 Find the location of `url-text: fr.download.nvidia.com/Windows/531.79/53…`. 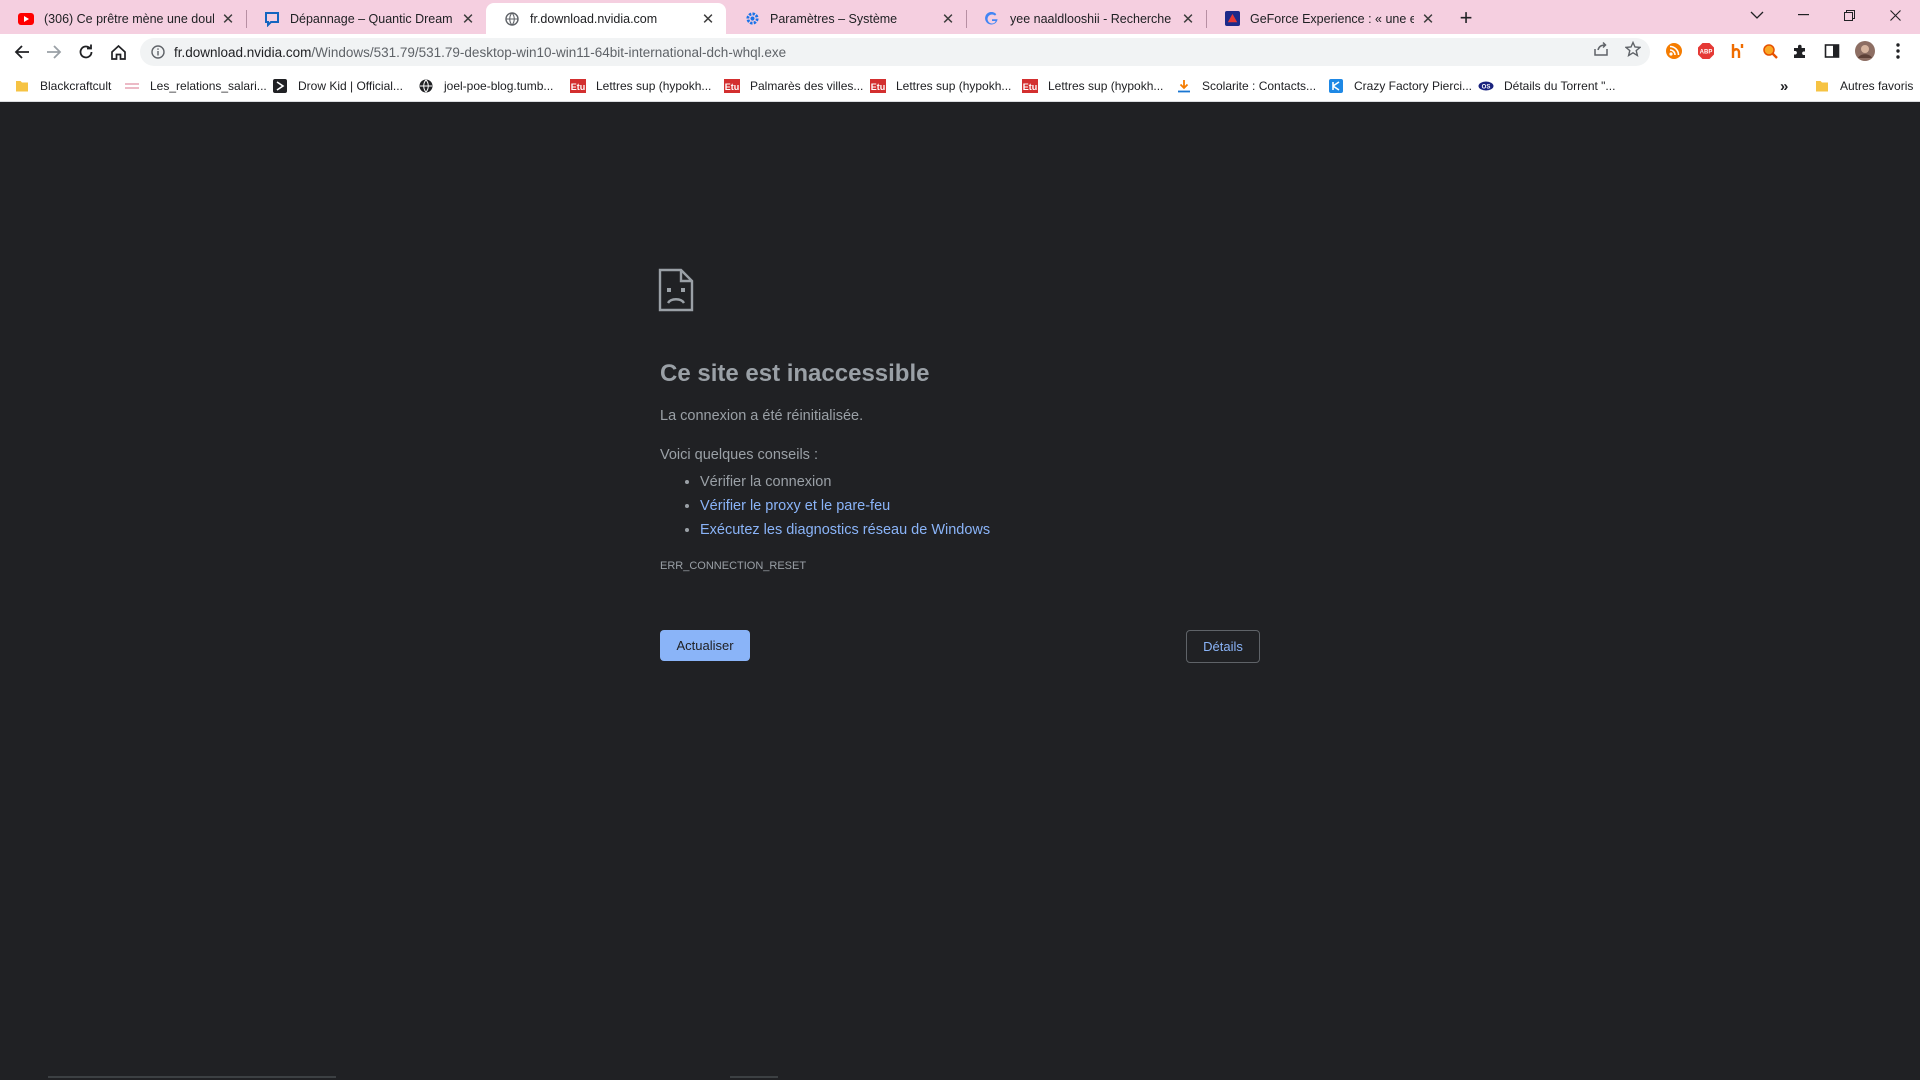

url-text: fr.download.nvidia.com/Windows/531.79/53… is located at coordinates (480, 52).